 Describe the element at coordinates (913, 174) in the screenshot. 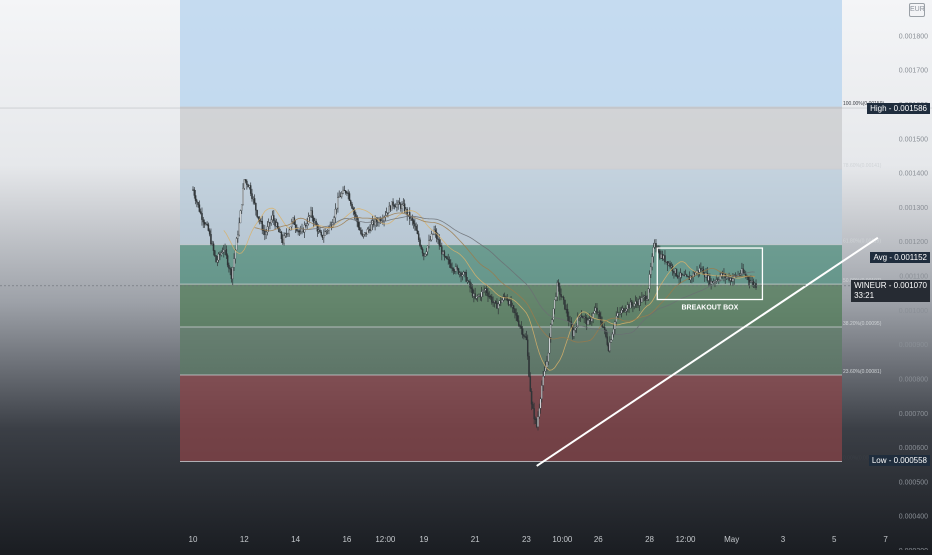

I see `price-axis-label: 0.001400` at that location.